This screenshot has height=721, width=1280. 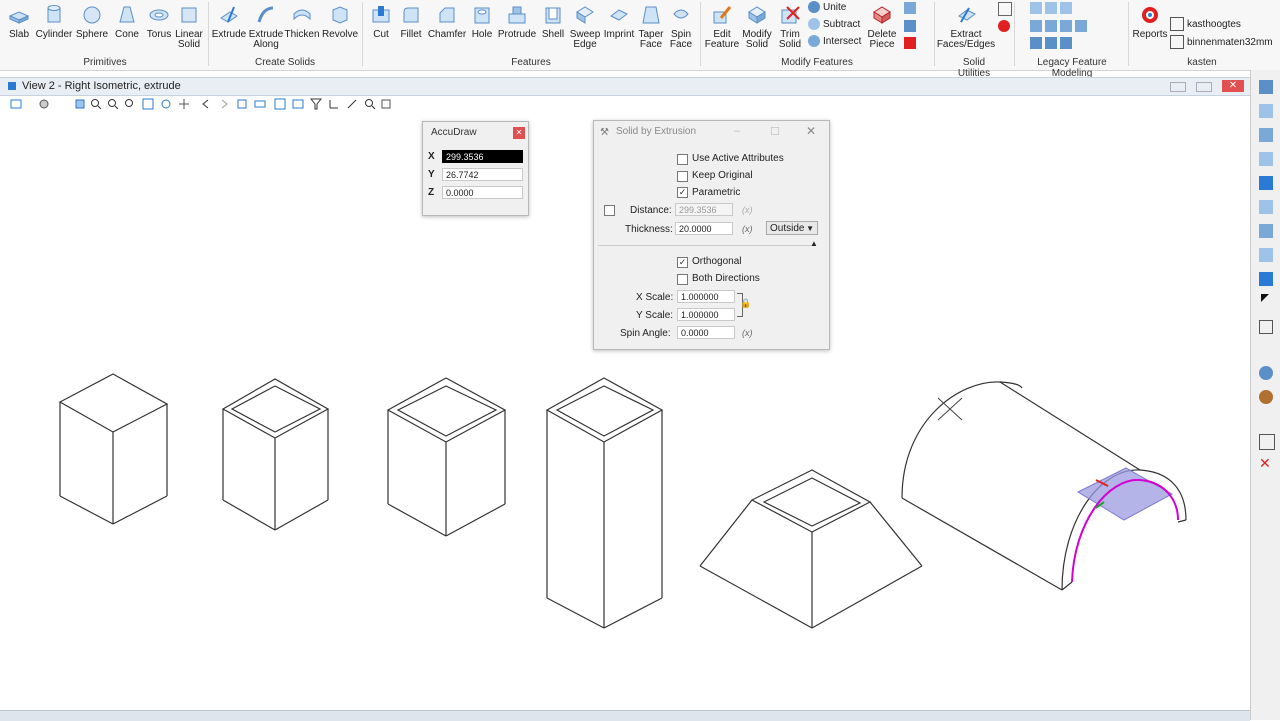 I want to click on parametric-checkbox: ✓, so click(x=682, y=192).